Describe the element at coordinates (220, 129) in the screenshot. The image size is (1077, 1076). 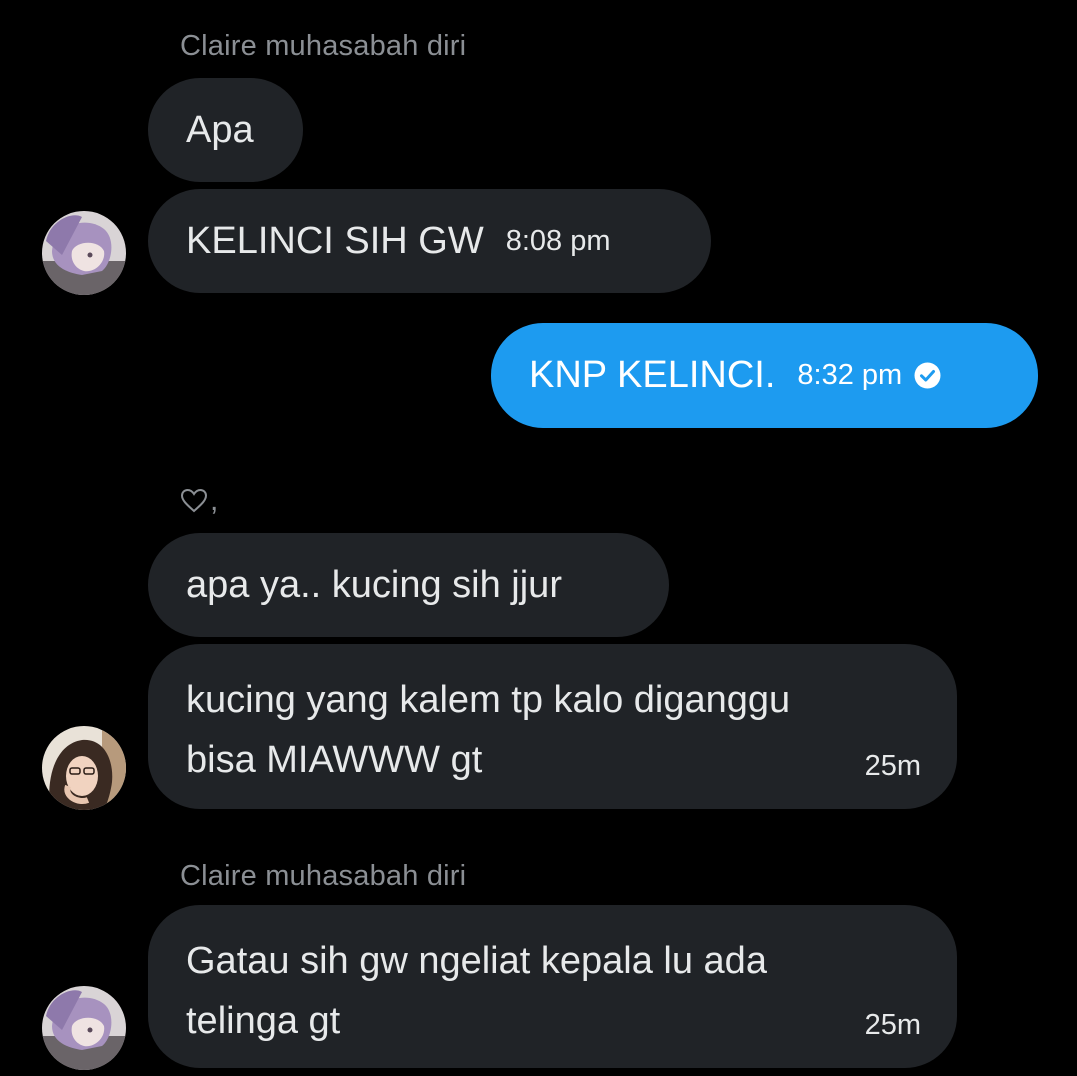
I see `message-text: Apa` at that location.